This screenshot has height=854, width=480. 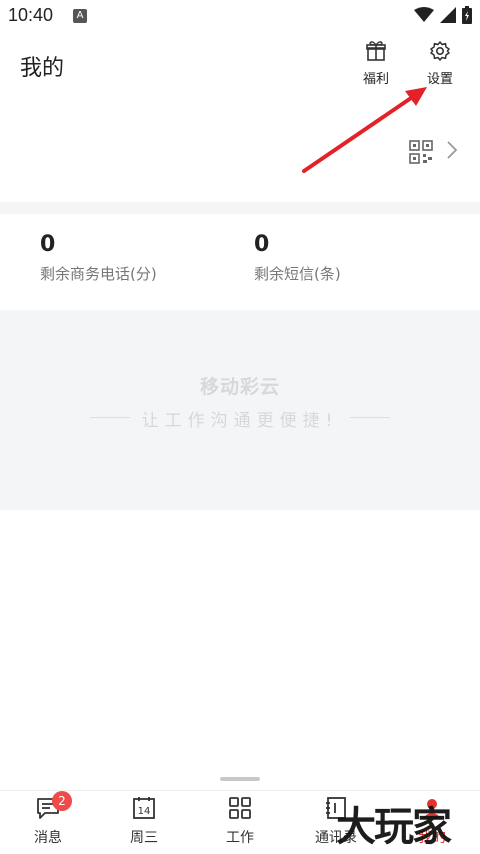 I want to click on section-divider, so click(x=240, y=208).